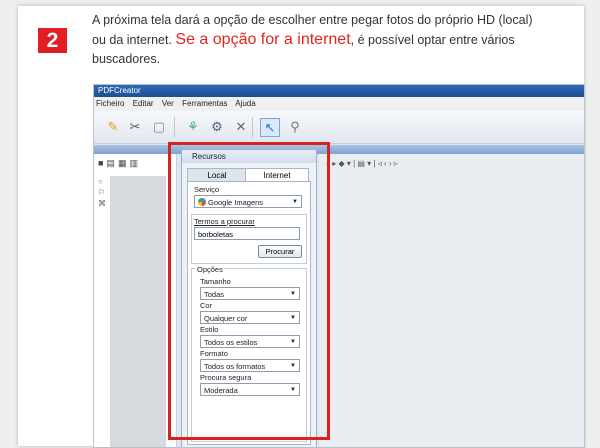 This screenshot has height=448, width=600. Describe the element at coordinates (138, 311) in the screenshot. I see `thumbnail-area` at that location.